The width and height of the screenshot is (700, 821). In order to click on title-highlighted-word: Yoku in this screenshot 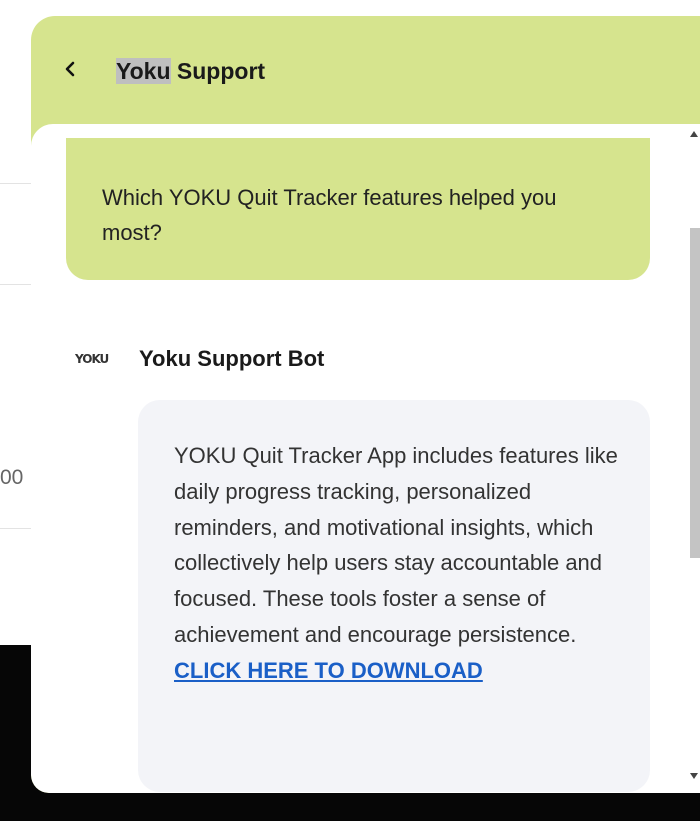, I will do `click(143, 71)`.